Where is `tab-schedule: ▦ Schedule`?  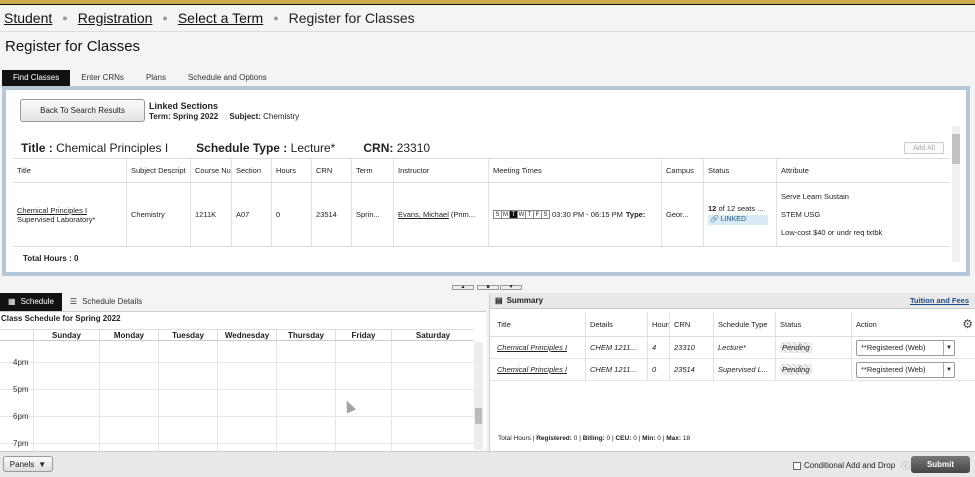 tab-schedule: ▦ Schedule is located at coordinates (31, 302).